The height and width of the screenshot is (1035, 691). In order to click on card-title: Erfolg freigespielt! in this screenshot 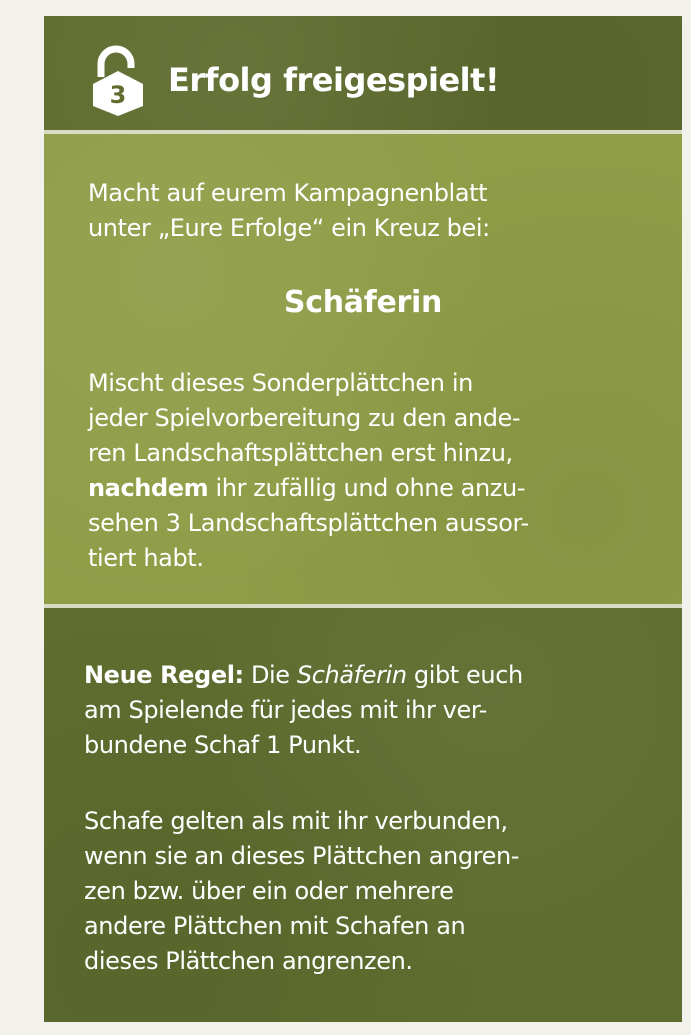, I will do `click(334, 80)`.